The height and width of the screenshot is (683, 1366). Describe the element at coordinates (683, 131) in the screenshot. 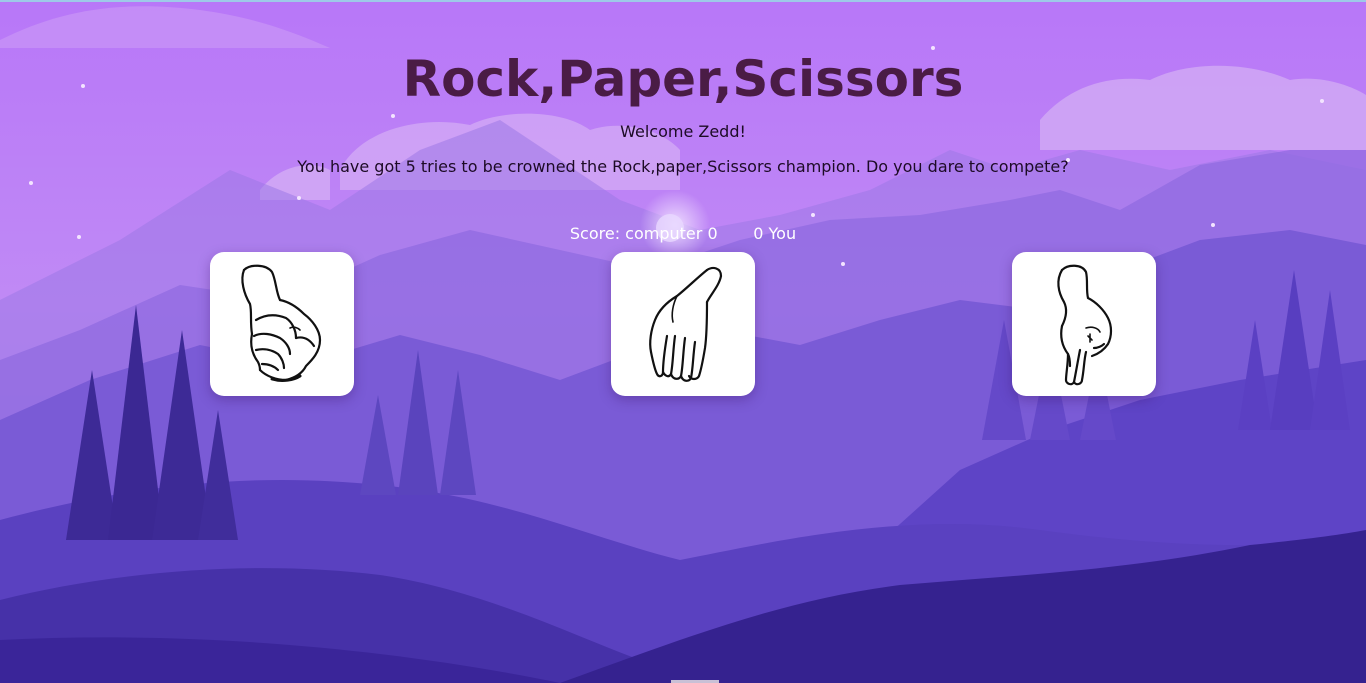

I see `welcome-message: Welcome Zedd!` at that location.